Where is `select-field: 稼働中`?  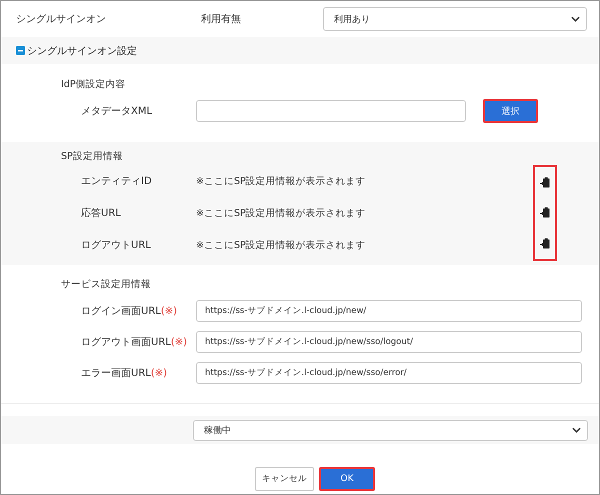 select-field: 稼働中 is located at coordinates (390, 430).